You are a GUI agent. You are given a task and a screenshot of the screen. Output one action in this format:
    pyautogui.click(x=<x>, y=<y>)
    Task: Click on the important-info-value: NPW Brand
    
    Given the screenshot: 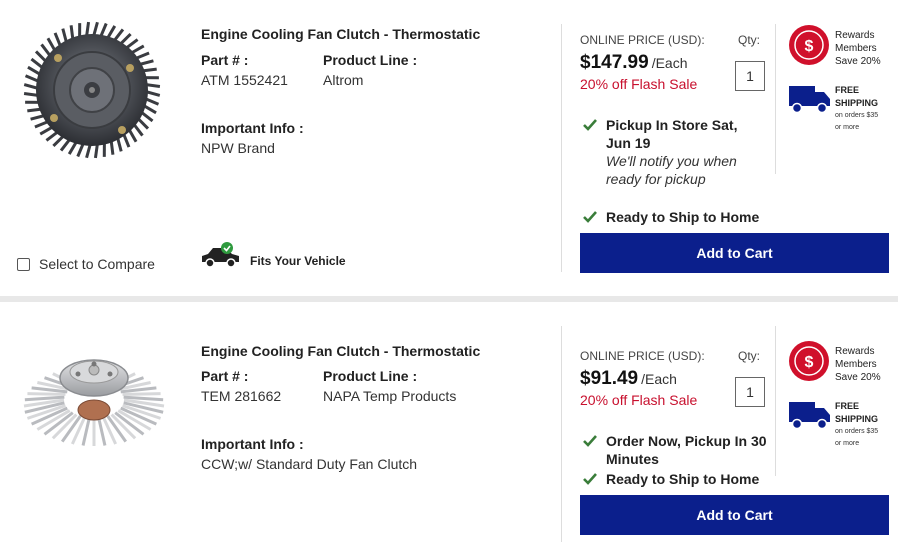 What is the action you would take?
    pyautogui.click(x=238, y=148)
    